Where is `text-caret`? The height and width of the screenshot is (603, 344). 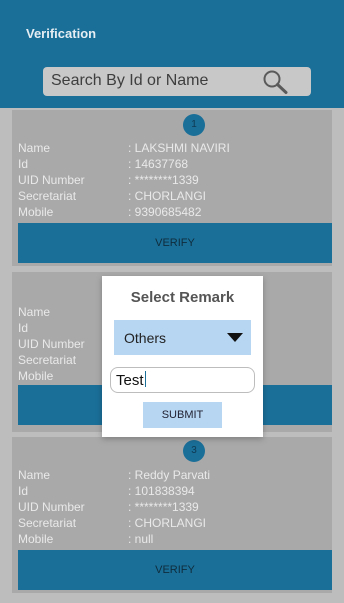 text-caret is located at coordinates (145, 379).